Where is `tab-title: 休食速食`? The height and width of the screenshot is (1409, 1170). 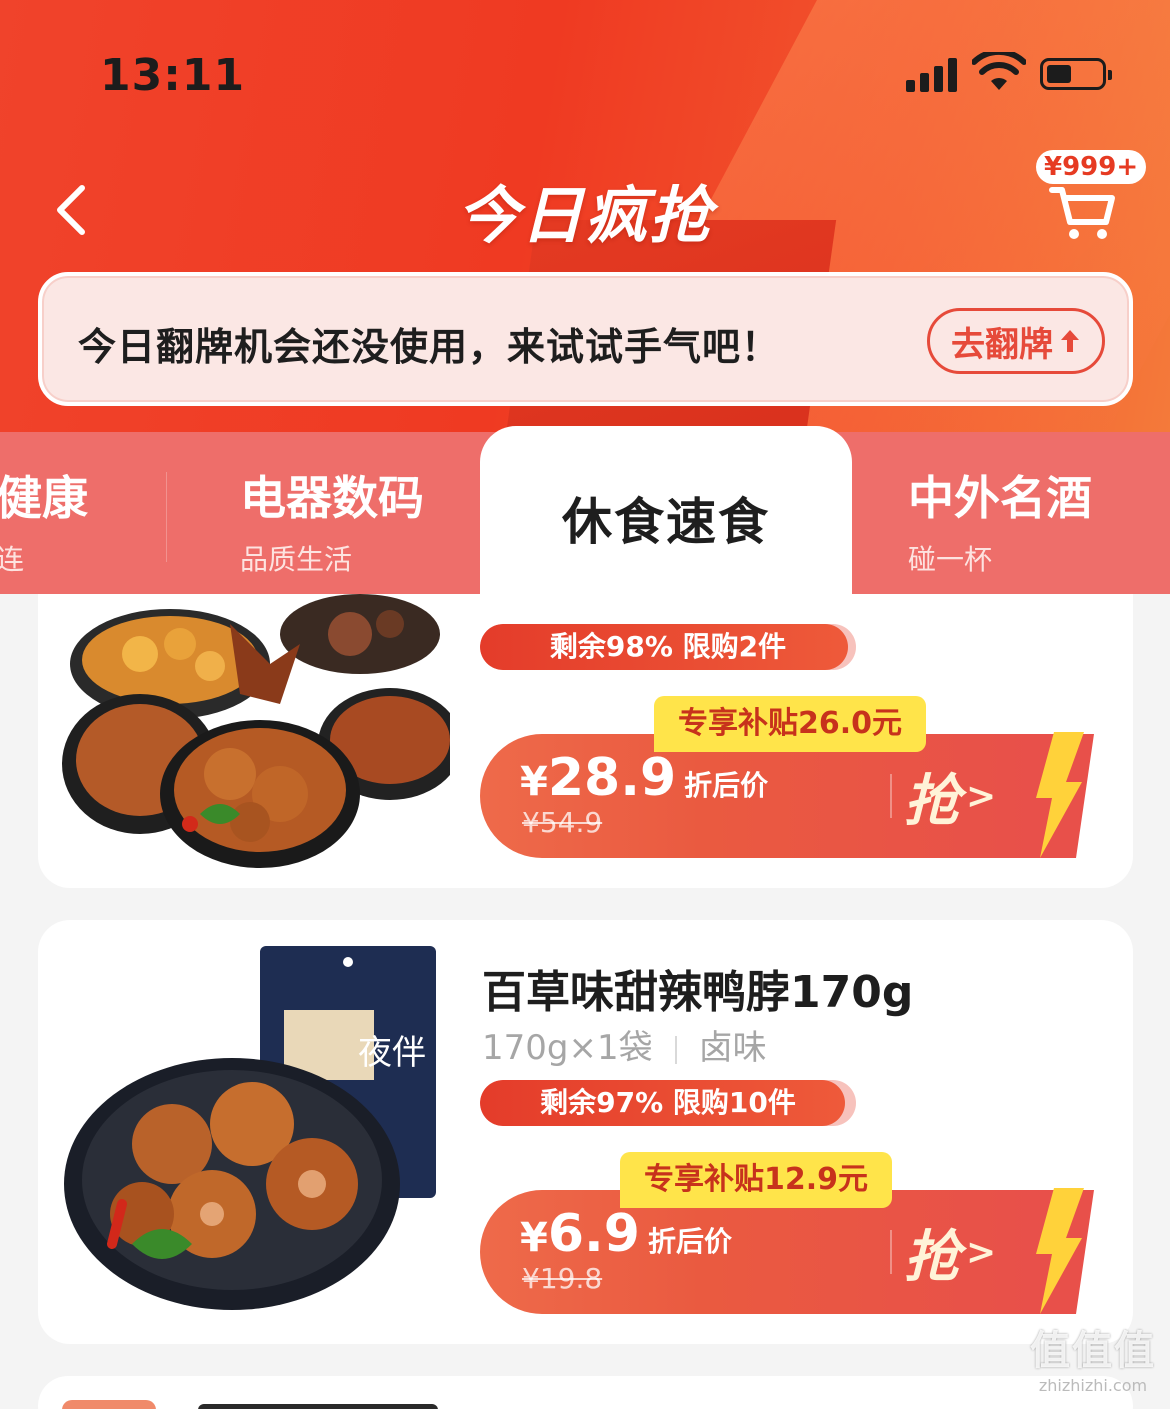 tab-title: 休食速食 is located at coordinates (666, 522).